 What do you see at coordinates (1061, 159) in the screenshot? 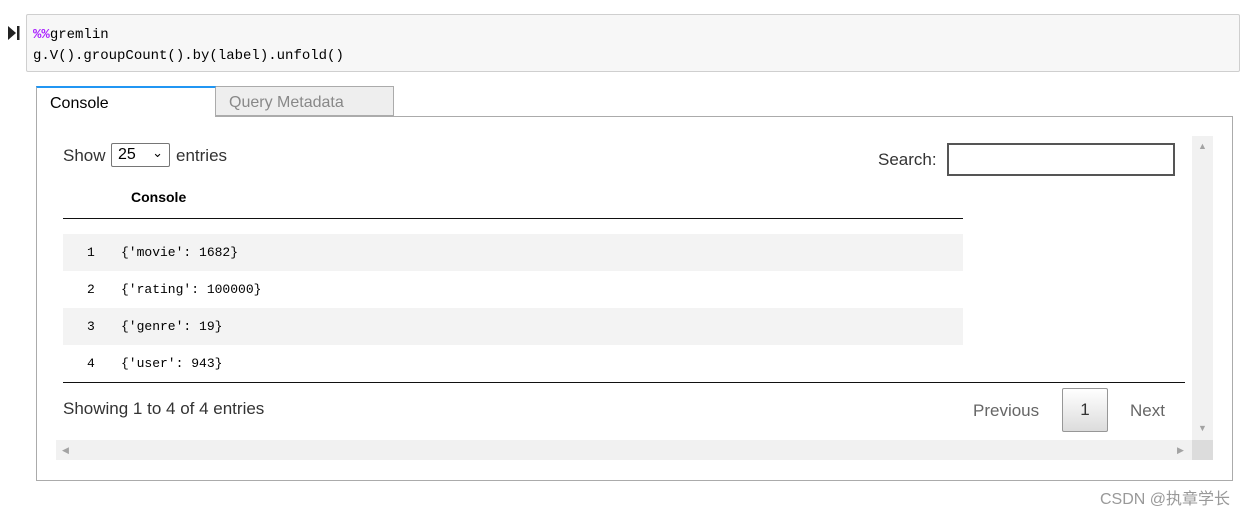
I see `search-input` at bounding box center [1061, 159].